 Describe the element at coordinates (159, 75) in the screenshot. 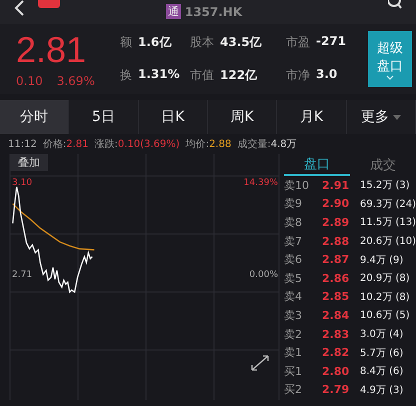

I see `stat-value: 1.31%` at that location.